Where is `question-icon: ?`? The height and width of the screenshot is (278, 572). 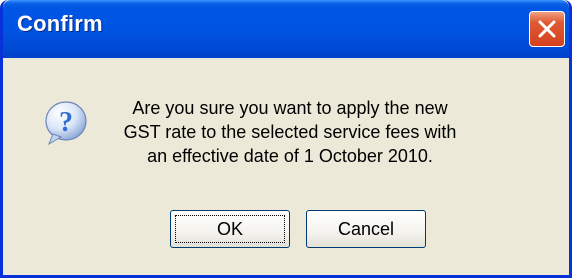
question-icon: ? is located at coordinates (66, 123).